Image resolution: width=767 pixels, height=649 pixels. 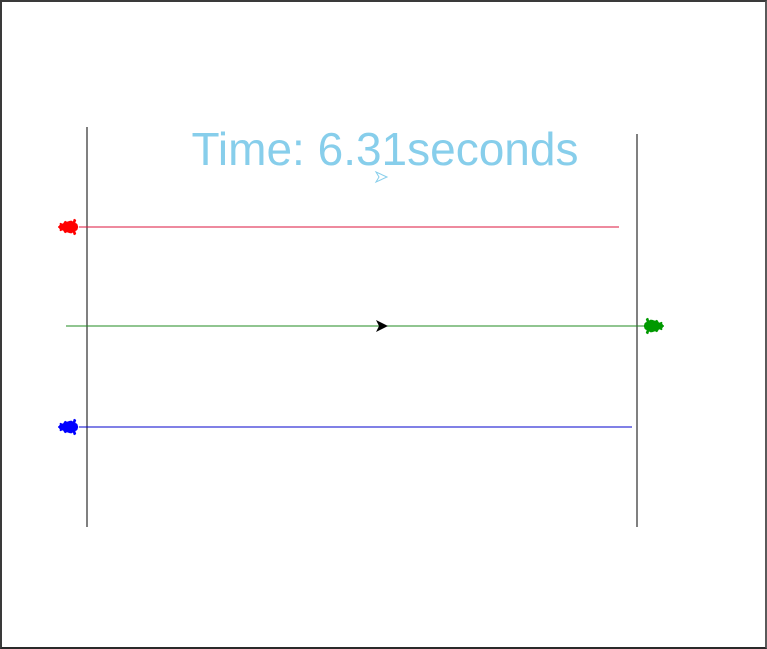 I want to click on timer-label: Time: 6.31seconds, so click(x=385, y=149).